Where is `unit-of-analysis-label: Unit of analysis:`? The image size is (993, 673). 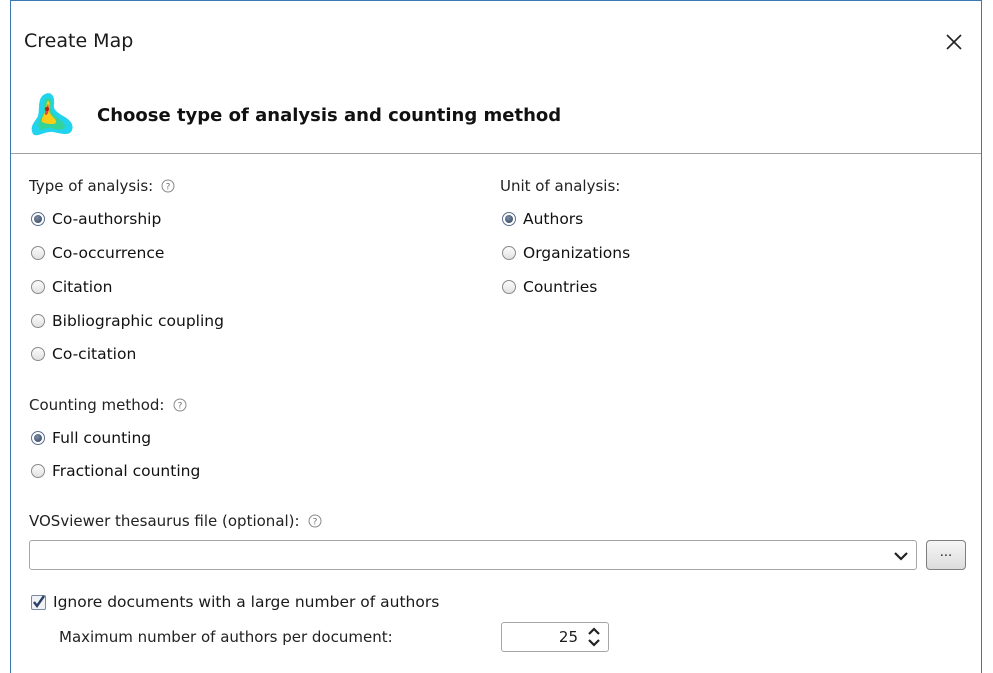 unit-of-analysis-label: Unit of analysis: is located at coordinates (560, 186).